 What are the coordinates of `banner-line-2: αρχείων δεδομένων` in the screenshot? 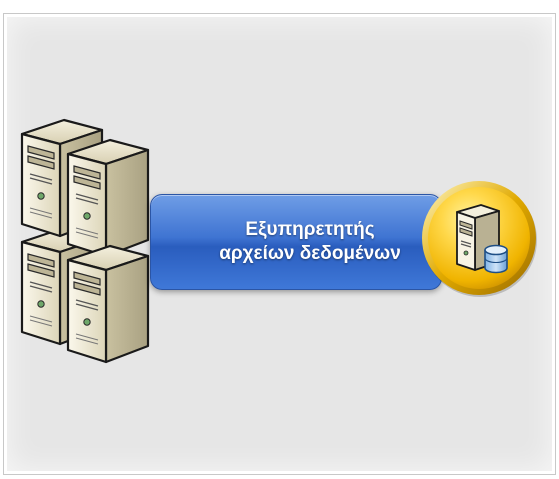 It's located at (310, 253).